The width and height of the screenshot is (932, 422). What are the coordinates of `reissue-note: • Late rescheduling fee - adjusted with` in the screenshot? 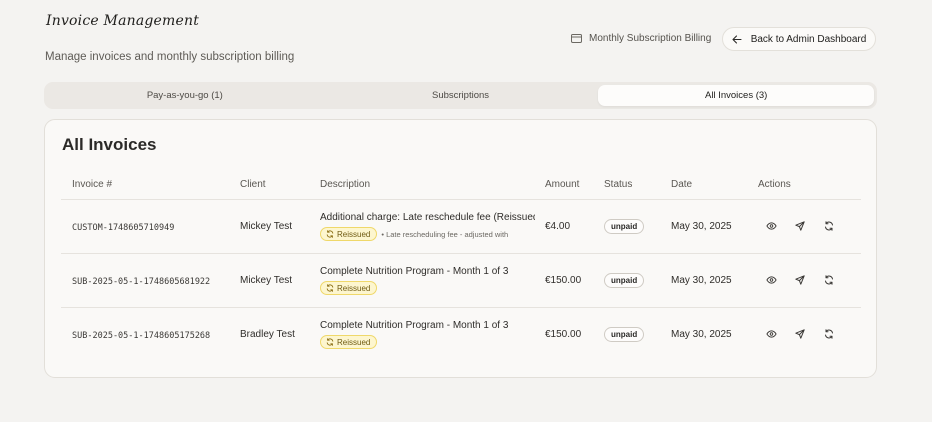 It's located at (445, 234).